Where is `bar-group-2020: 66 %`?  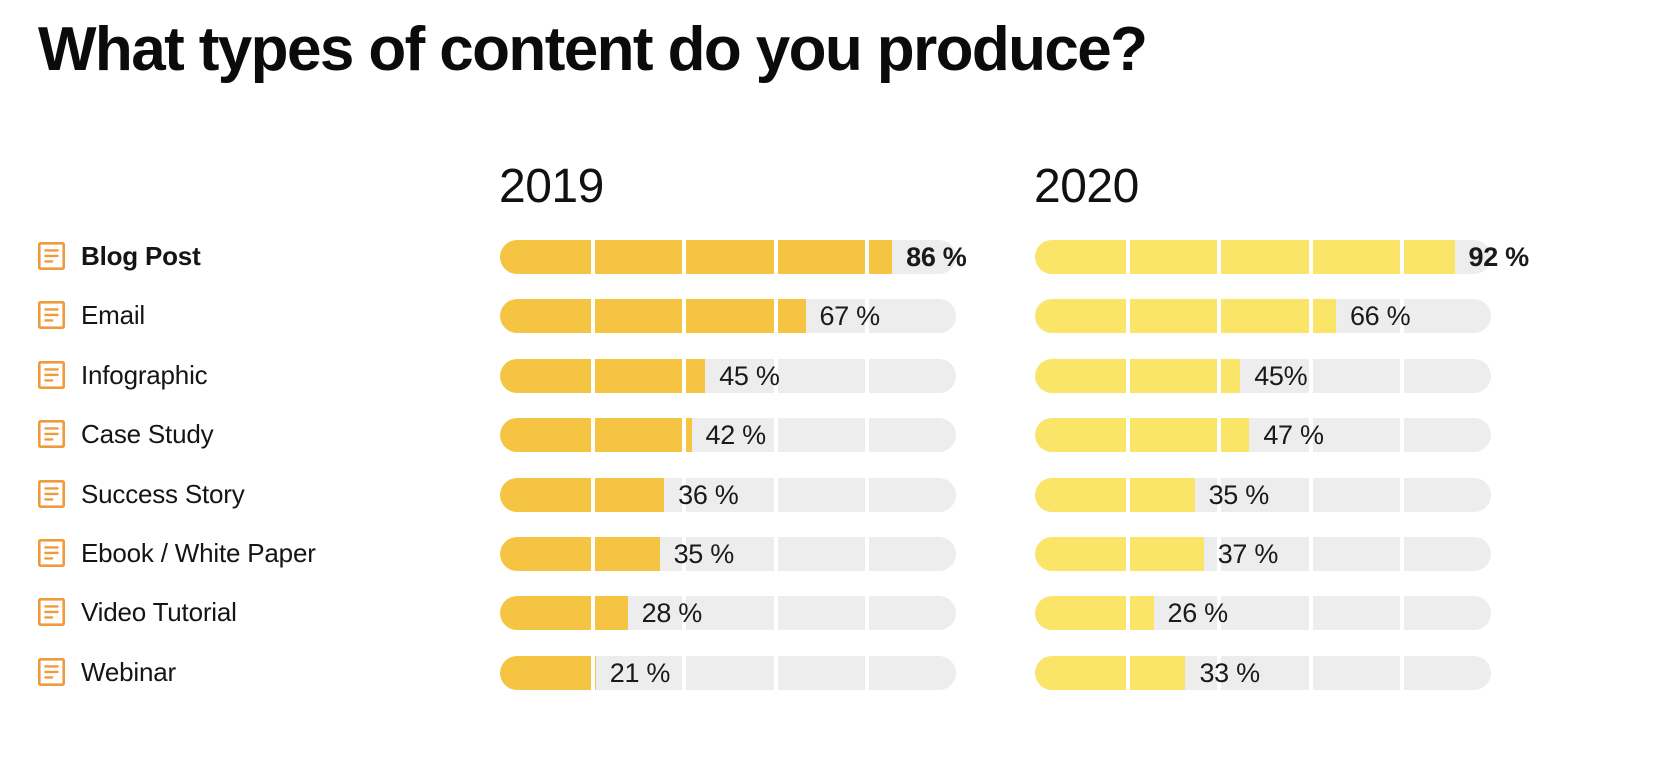
bar-group-2020: 66 % is located at coordinates (1263, 316).